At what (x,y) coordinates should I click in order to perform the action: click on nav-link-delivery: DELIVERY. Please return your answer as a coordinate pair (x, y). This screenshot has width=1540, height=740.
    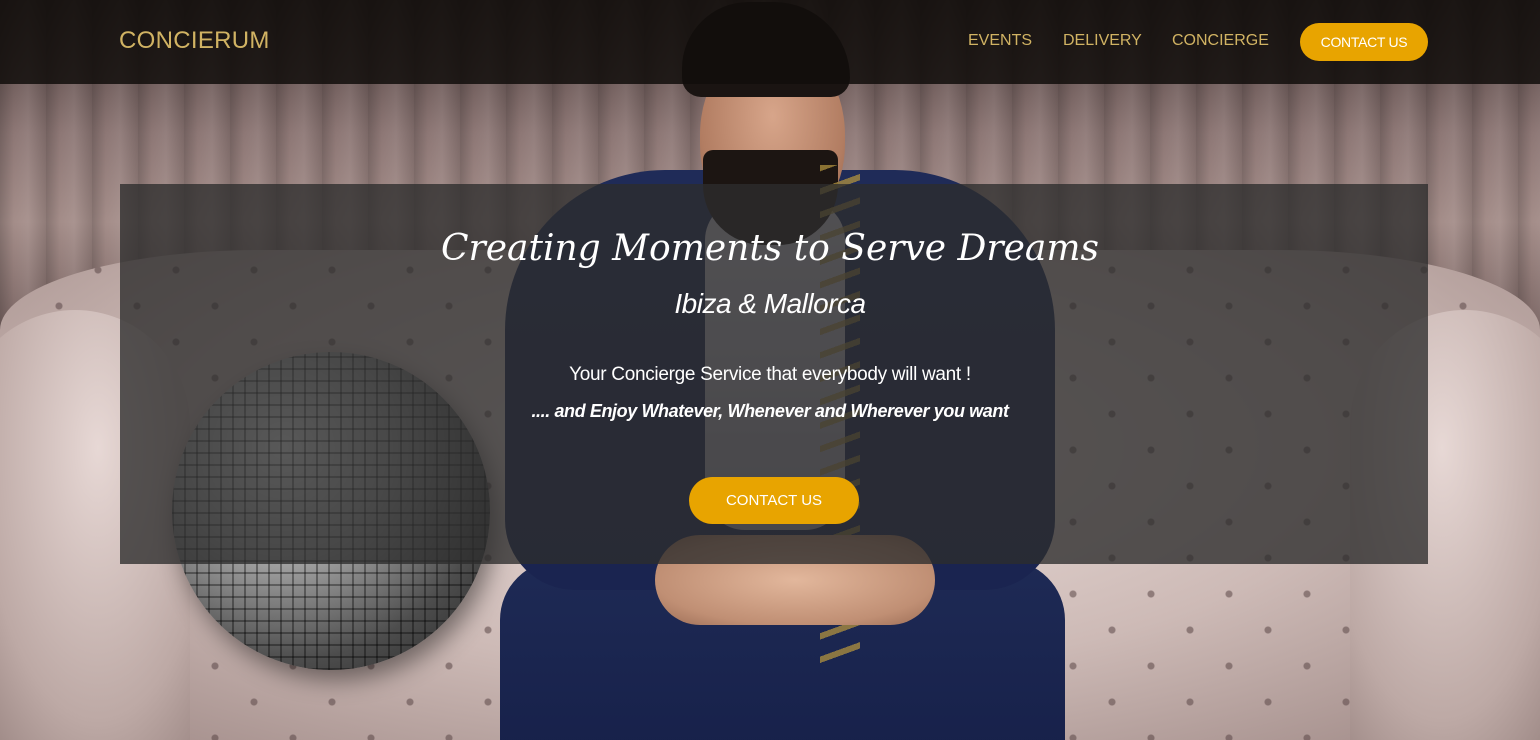
    Looking at the image, I should click on (1102, 41).